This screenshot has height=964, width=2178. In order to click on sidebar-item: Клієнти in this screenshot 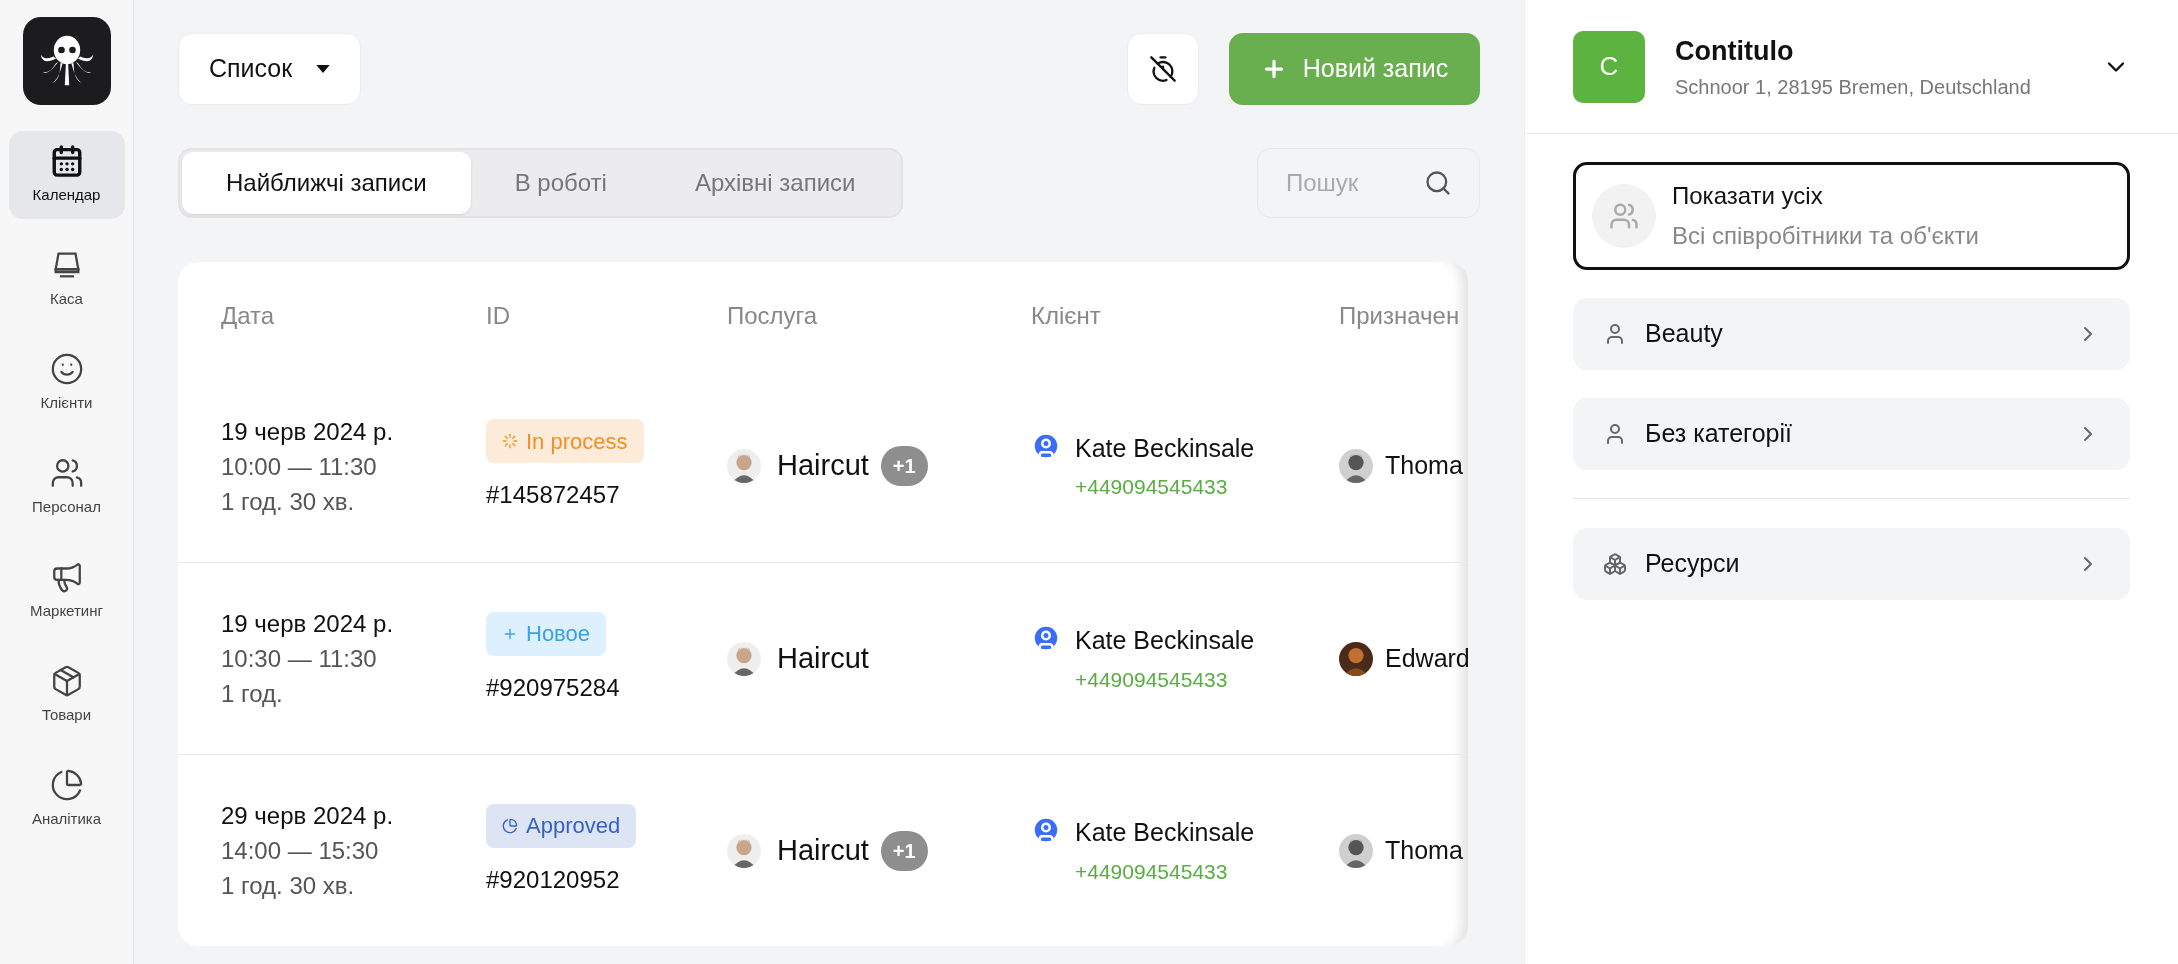, I will do `click(66, 383)`.